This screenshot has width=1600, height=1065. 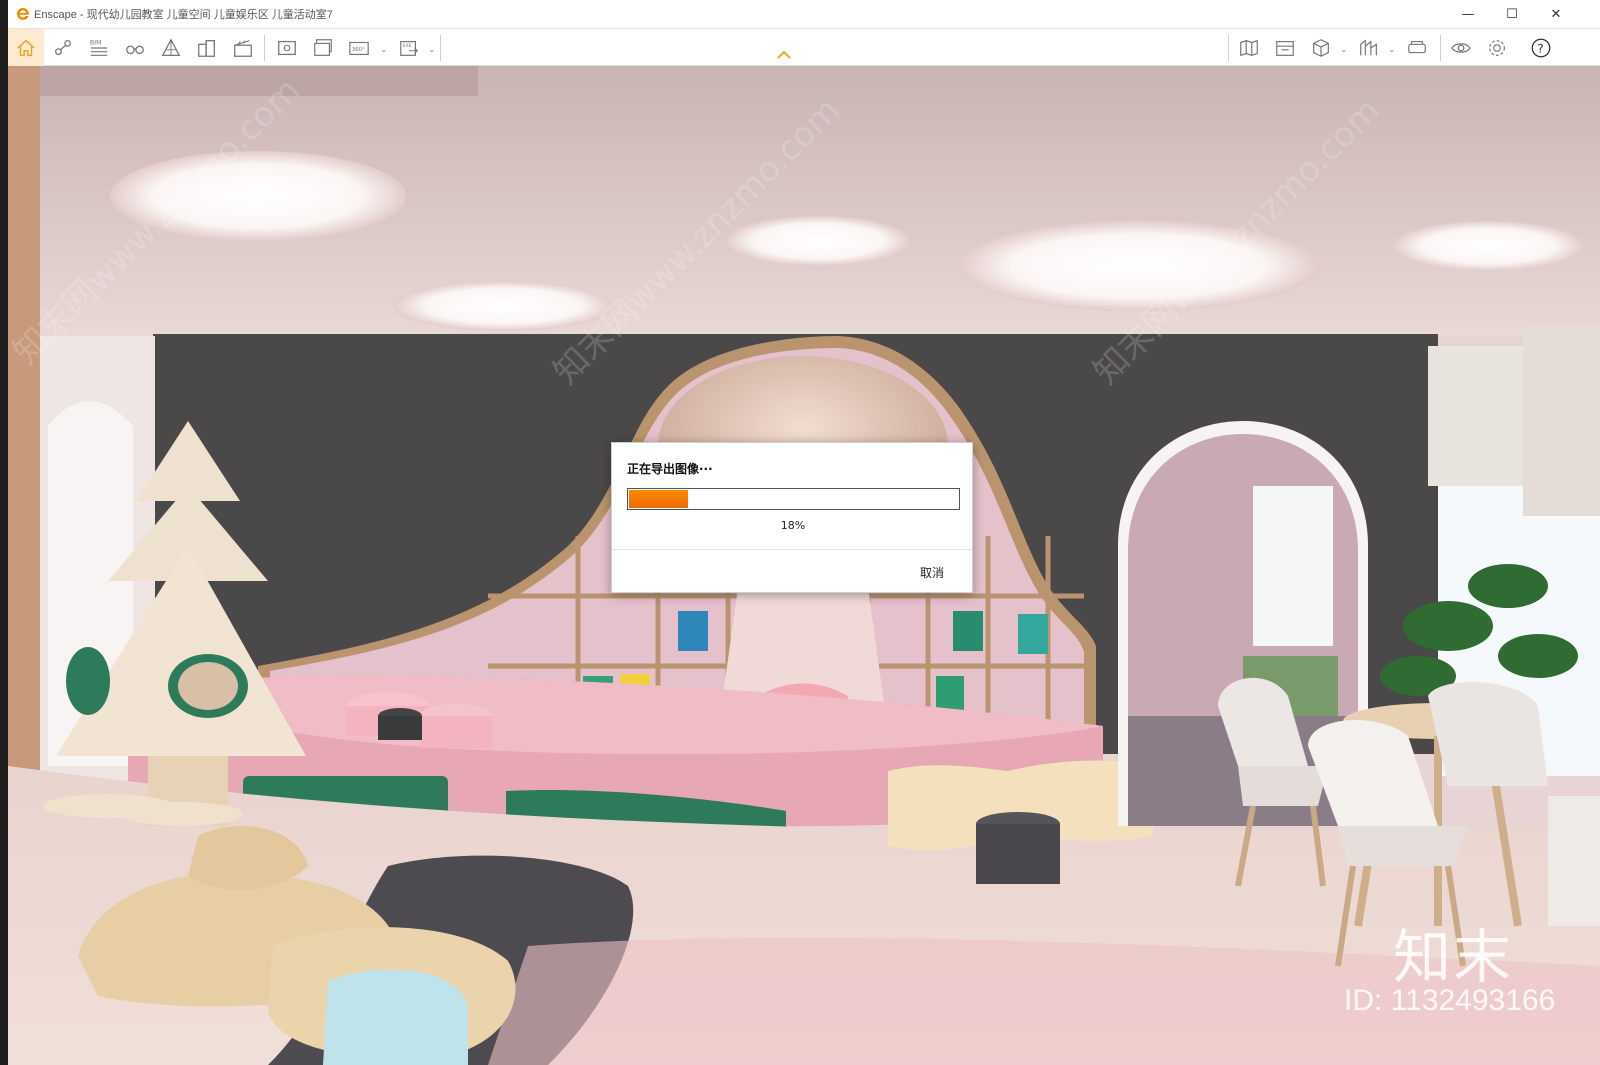 I want to click on video-editor-button, so click(x=243, y=48).